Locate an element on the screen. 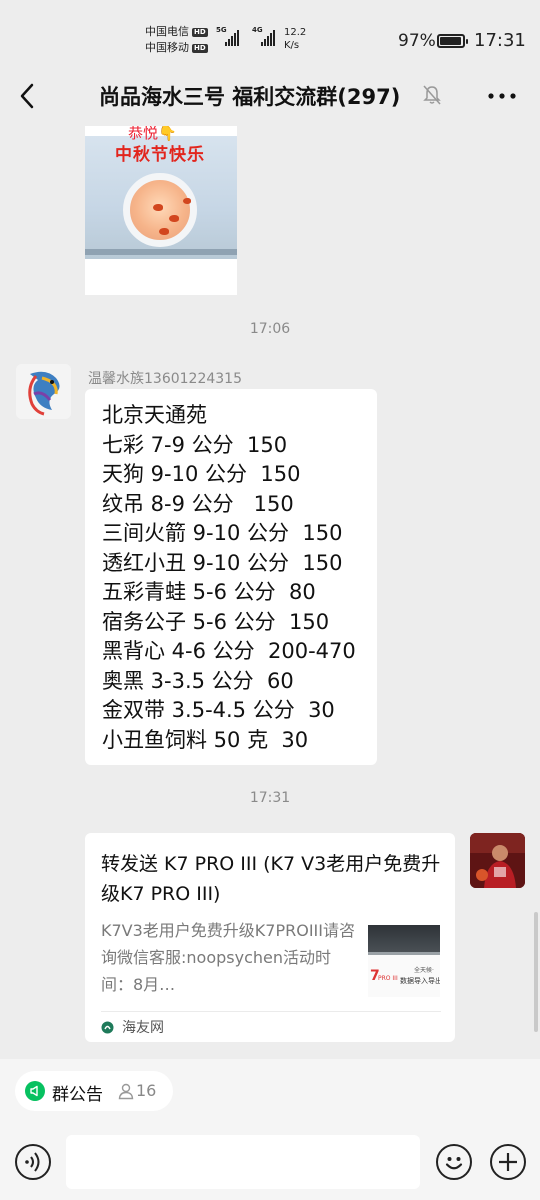  chat-header: 尚品海水三号 福利交流群(297) is located at coordinates (270, 96).